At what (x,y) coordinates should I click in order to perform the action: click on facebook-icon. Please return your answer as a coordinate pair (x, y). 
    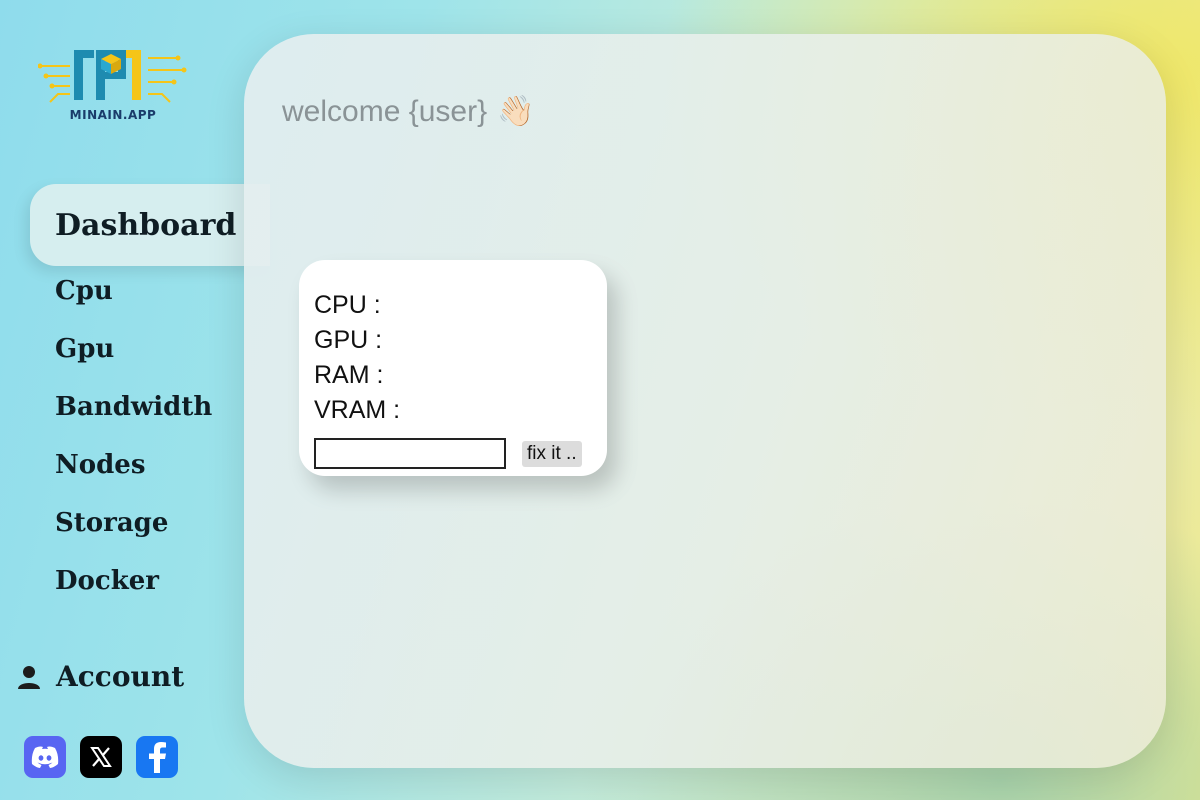
    Looking at the image, I should click on (157, 757).